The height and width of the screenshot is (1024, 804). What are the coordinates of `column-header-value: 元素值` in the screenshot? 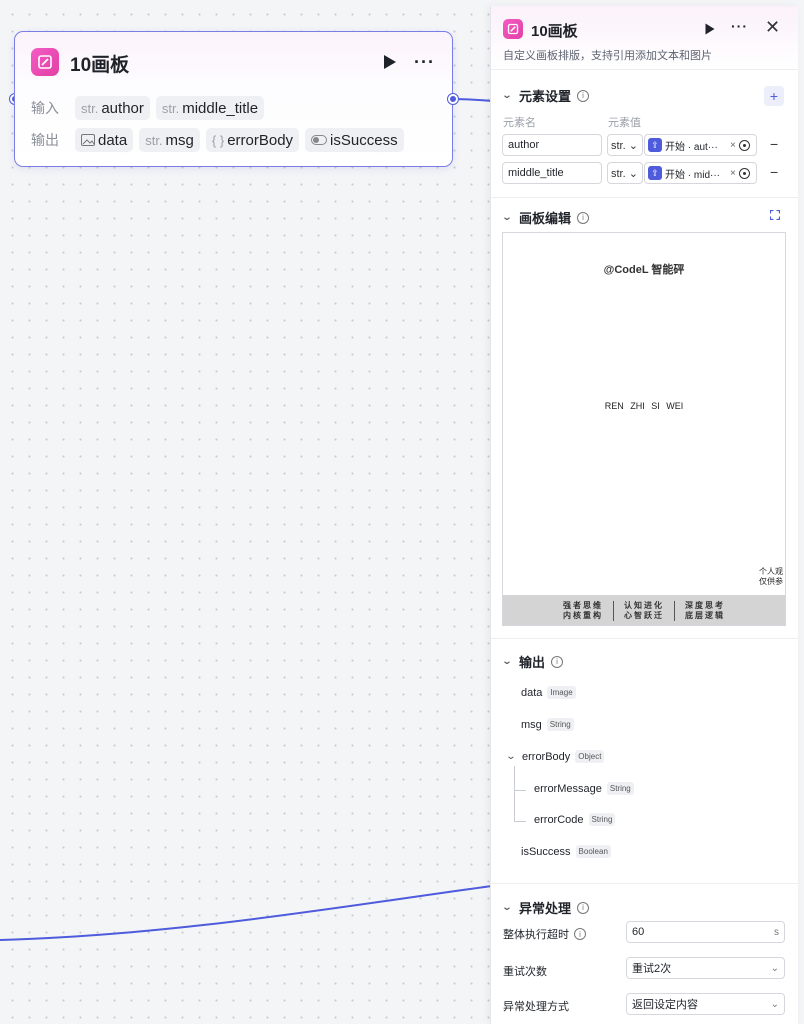 It's located at (624, 123).